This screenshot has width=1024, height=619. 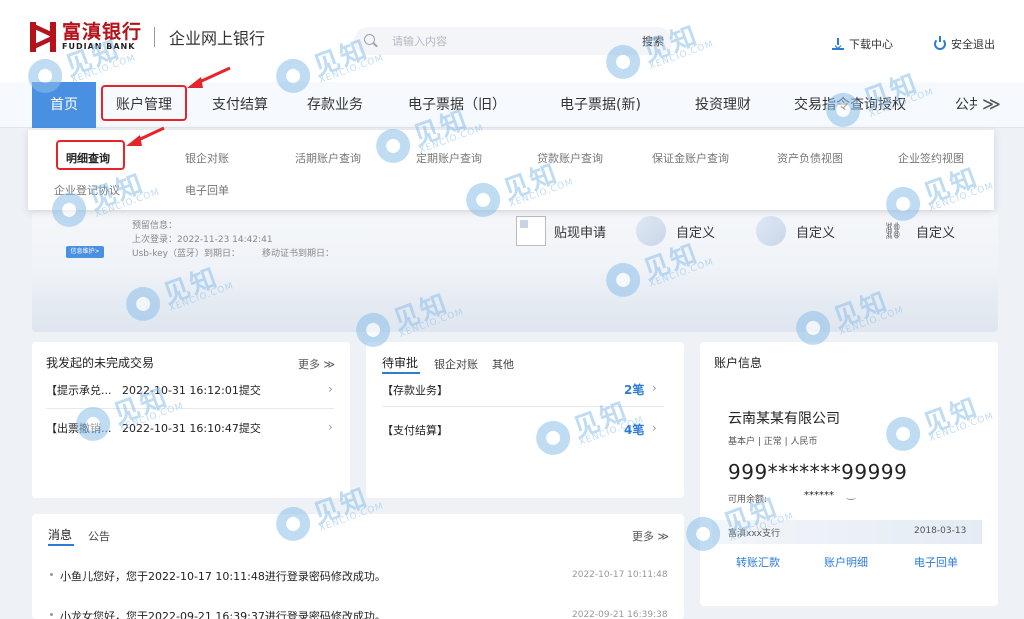 What do you see at coordinates (850, 105) in the screenshot?
I see `nav-item-authorization: 交易指令查询授权` at bounding box center [850, 105].